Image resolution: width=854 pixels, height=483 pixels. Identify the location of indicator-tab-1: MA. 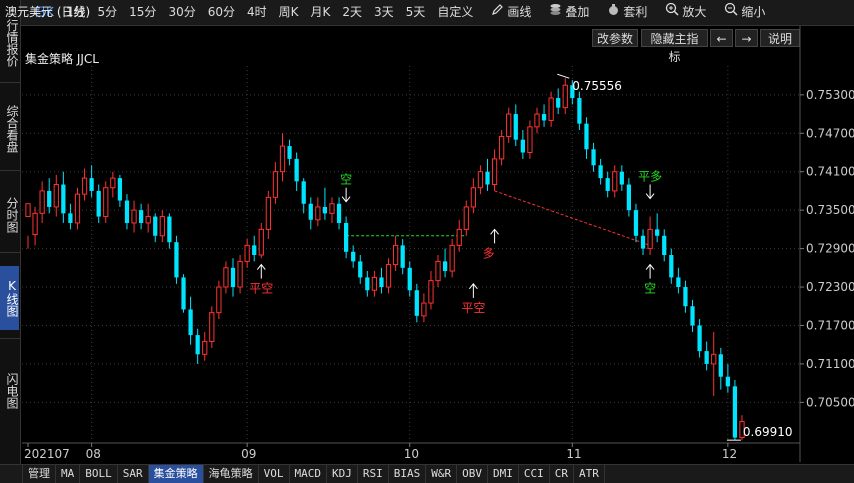
(68, 474).